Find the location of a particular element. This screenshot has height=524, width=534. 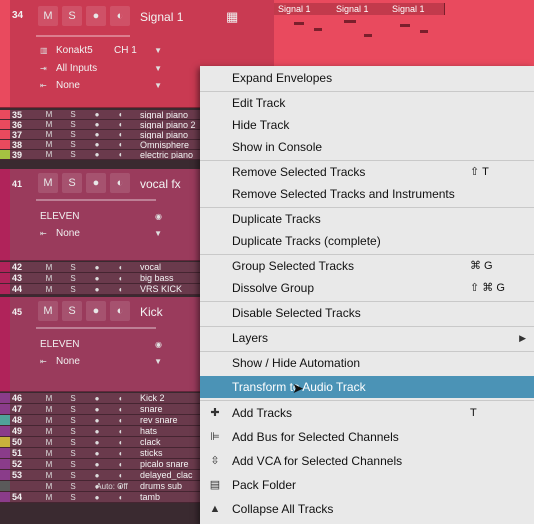

menu-item-add-tracks: ✚ Add Tracks T is located at coordinates (367, 413).